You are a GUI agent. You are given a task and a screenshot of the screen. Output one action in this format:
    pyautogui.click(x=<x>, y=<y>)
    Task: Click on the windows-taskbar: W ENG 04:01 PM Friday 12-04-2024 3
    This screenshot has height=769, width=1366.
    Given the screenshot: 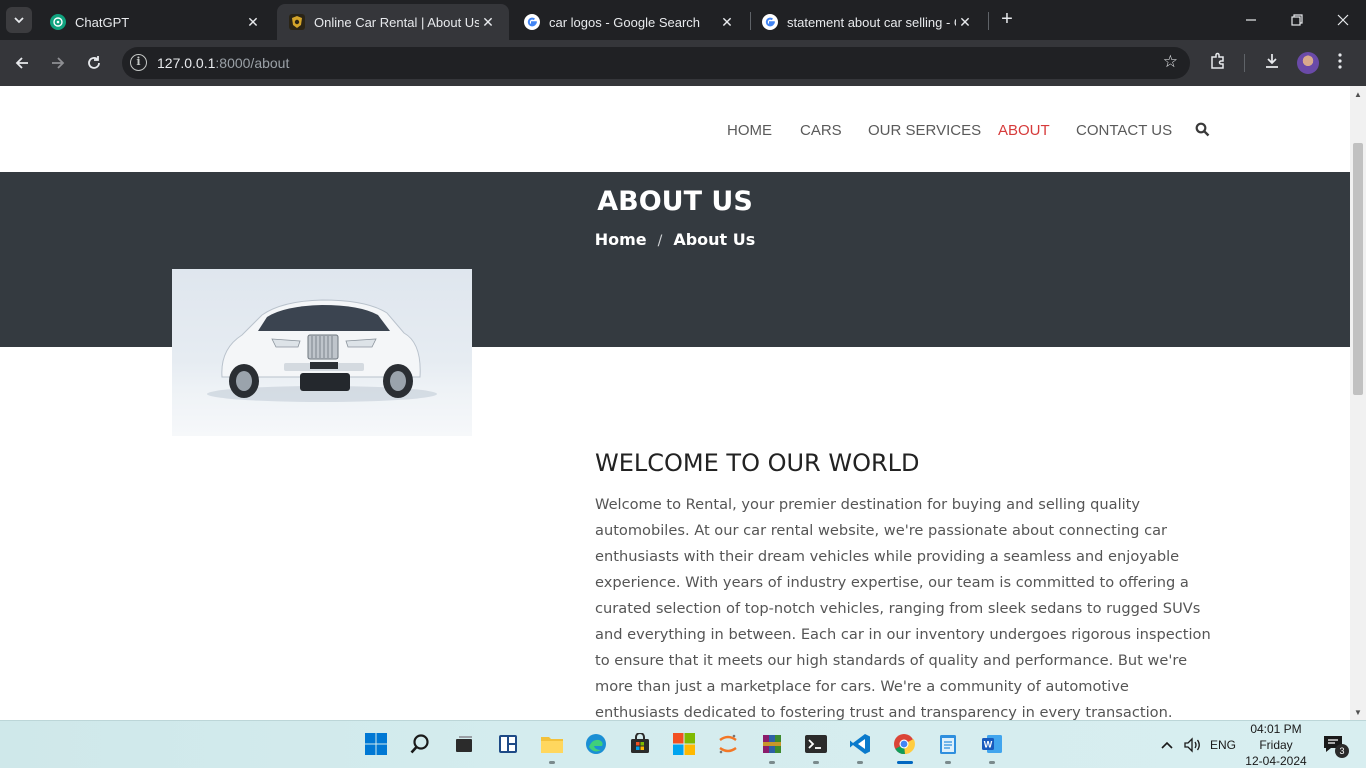 What is the action you would take?
    pyautogui.click(x=683, y=744)
    